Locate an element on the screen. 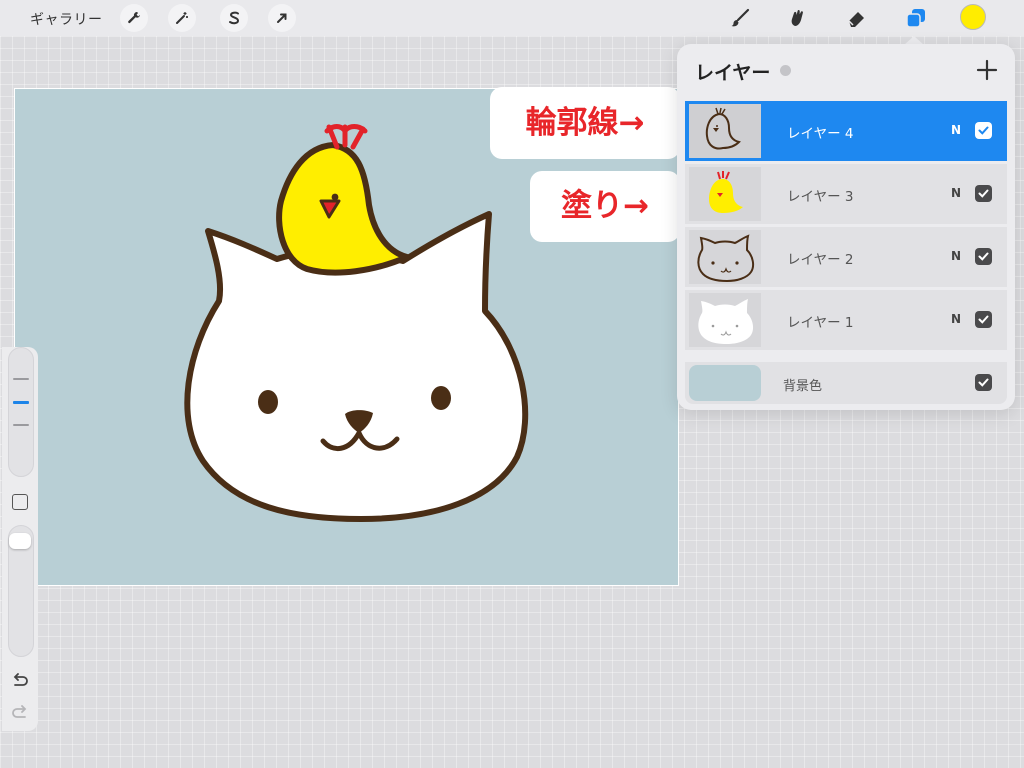 Image resolution: width=1024 pixels, height=768 pixels. size-tick-top is located at coordinates (21, 379).